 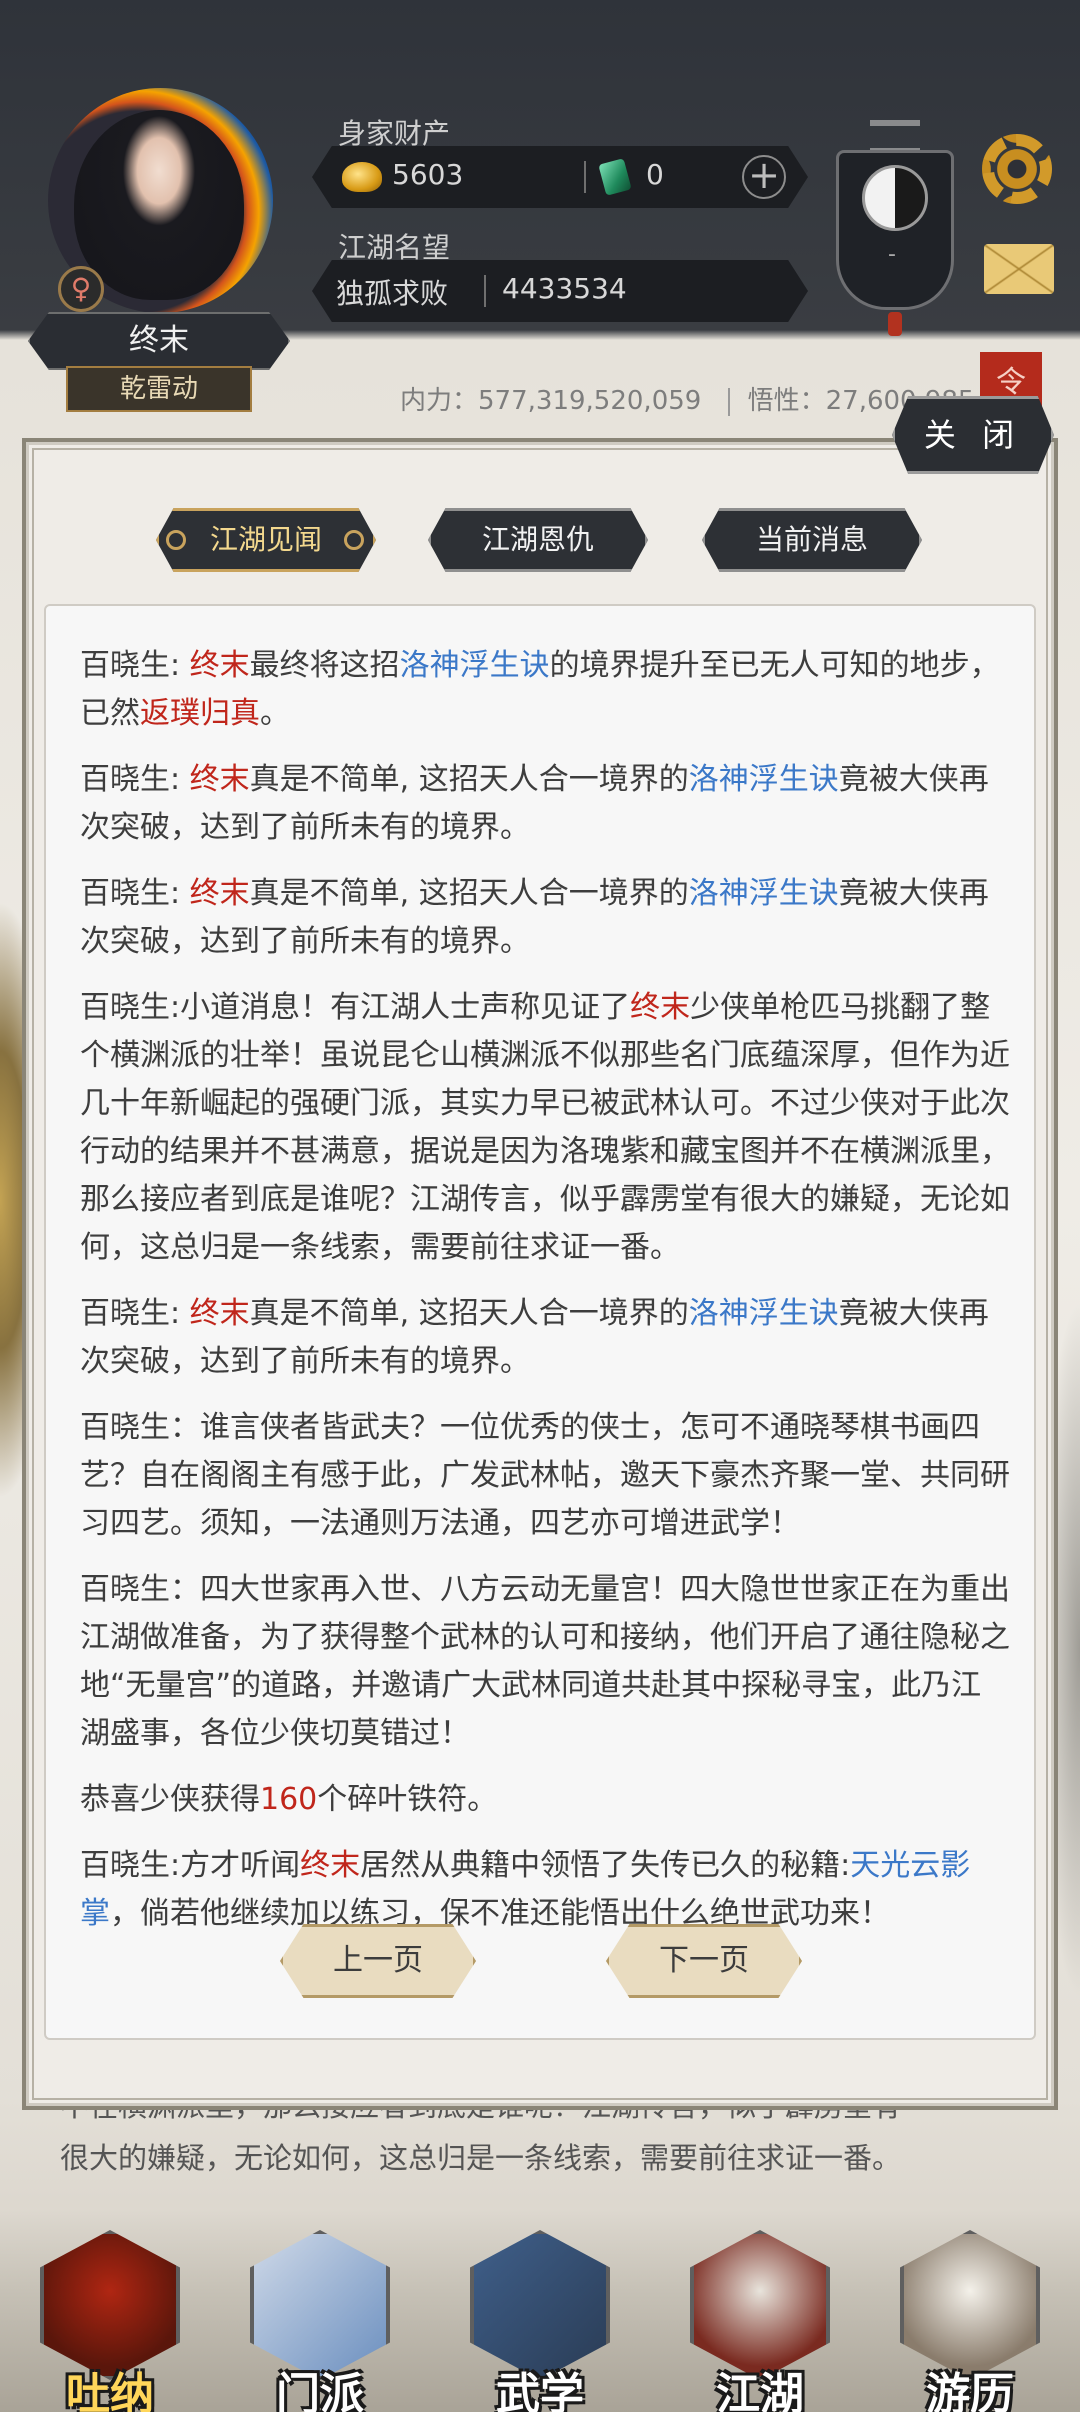 What do you see at coordinates (786, 401) in the screenshot?
I see `insight-label: 悟性：` at bounding box center [786, 401].